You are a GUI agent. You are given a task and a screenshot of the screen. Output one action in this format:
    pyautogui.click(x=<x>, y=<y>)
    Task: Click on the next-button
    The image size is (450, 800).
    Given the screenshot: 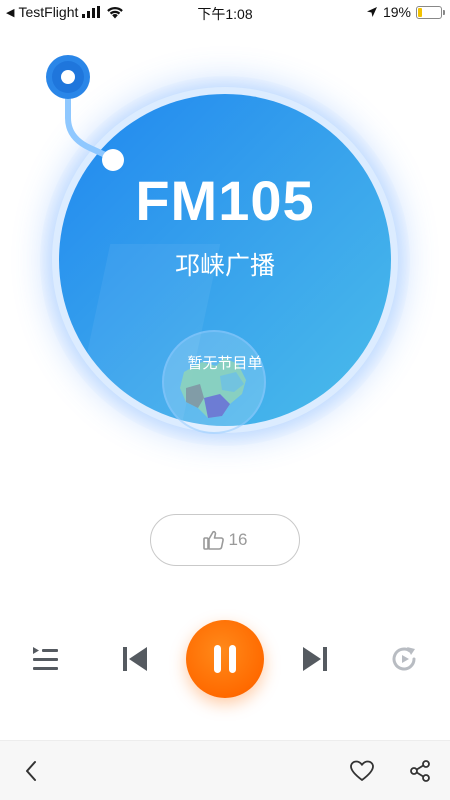 What is the action you would take?
    pyautogui.click(x=315, y=659)
    